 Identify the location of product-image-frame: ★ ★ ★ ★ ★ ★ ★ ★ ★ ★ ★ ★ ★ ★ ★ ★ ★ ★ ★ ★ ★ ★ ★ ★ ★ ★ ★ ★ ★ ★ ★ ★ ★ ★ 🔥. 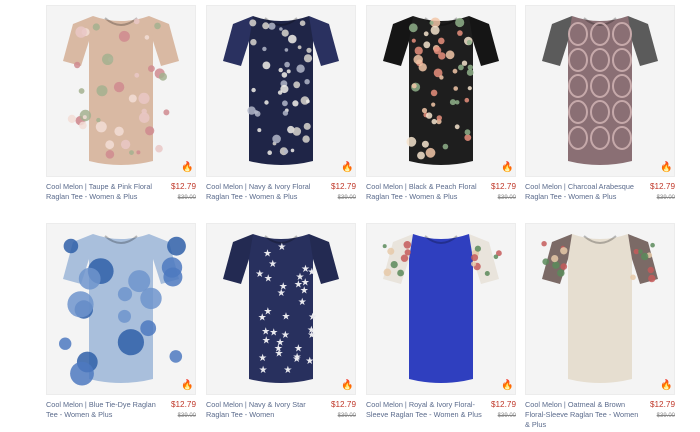
(281, 309).